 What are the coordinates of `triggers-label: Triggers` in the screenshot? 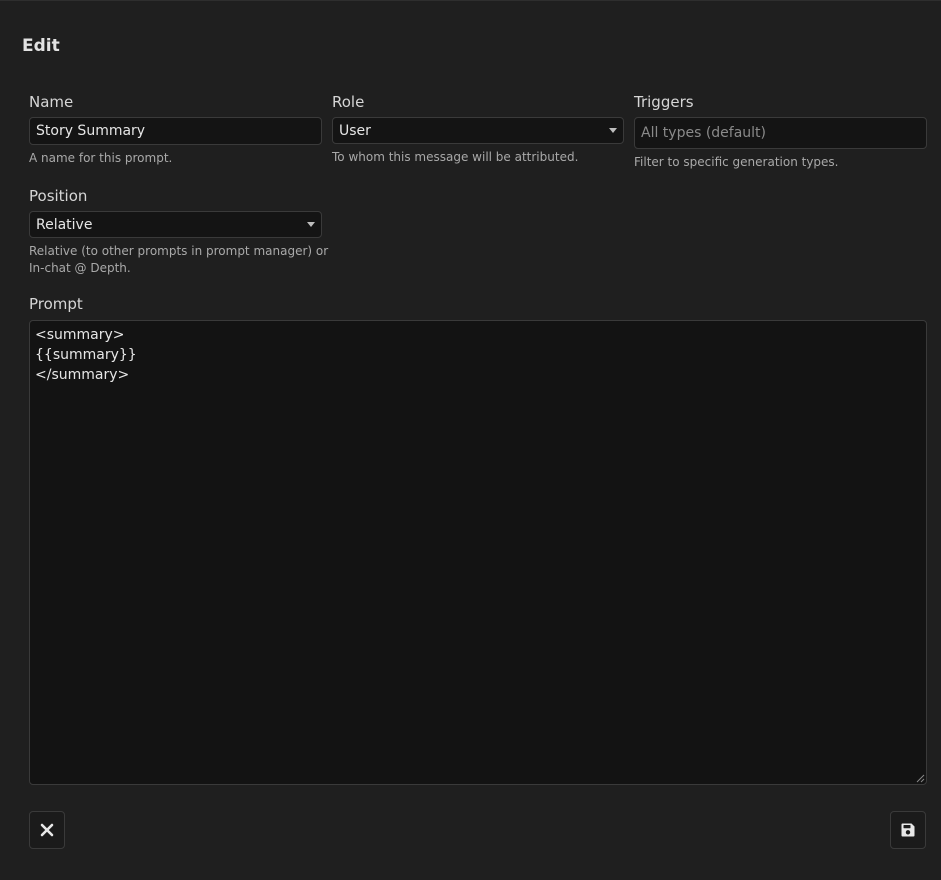 It's located at (664, 102).